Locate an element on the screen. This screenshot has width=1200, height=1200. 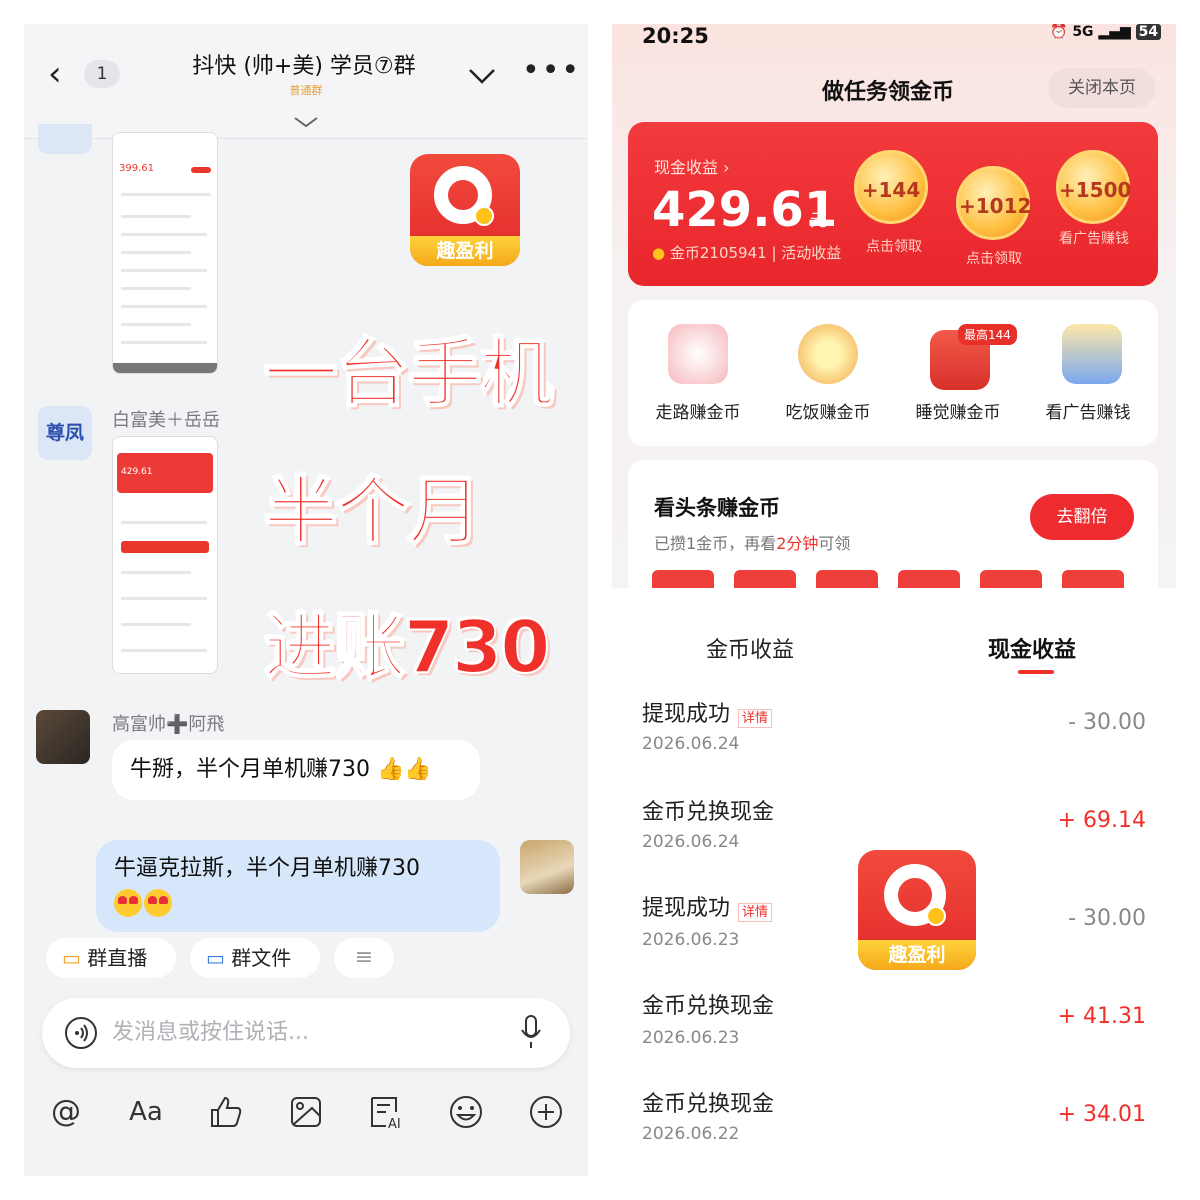
menu-icon: ≡ is located at coordinates (364, 958).